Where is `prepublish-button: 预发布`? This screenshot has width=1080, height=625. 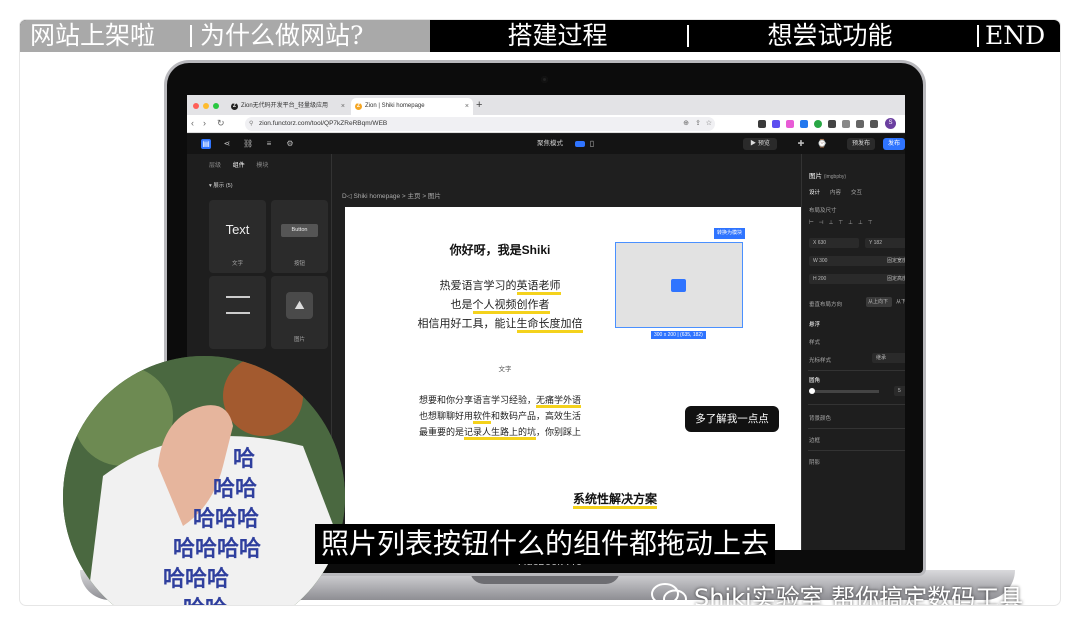
prepublish-button: 预发布 is located at coordinates (861, 144).